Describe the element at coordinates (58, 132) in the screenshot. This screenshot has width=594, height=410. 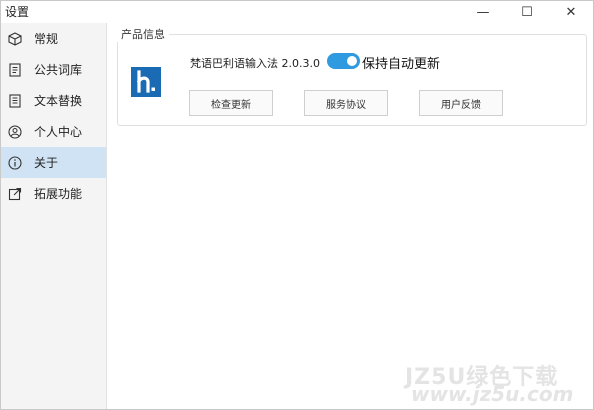
I see `sidebar-item-label: 个人中心` at that location.